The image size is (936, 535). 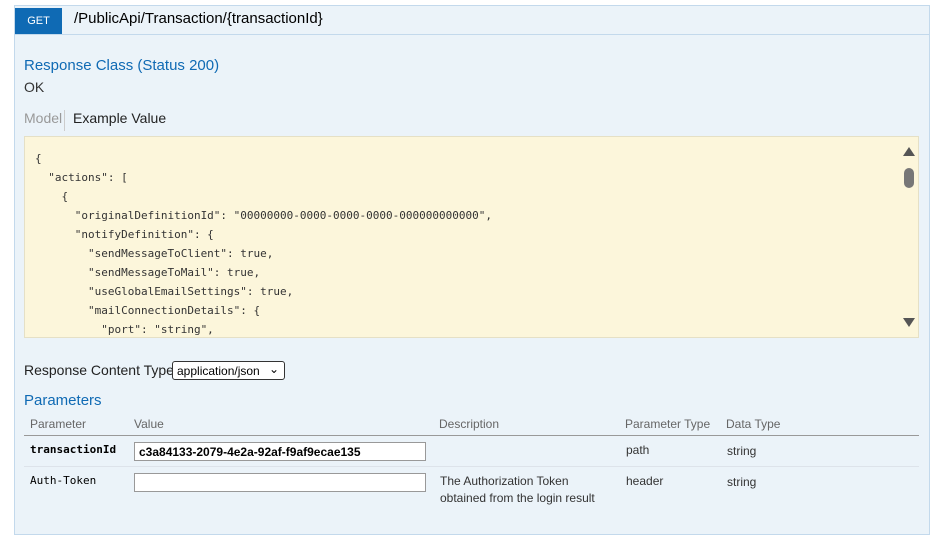 What do you see at coordinates (909, 151) in the screenshot?
I see `scroll-up-arrow-icon` at bounding box center [909, 151].